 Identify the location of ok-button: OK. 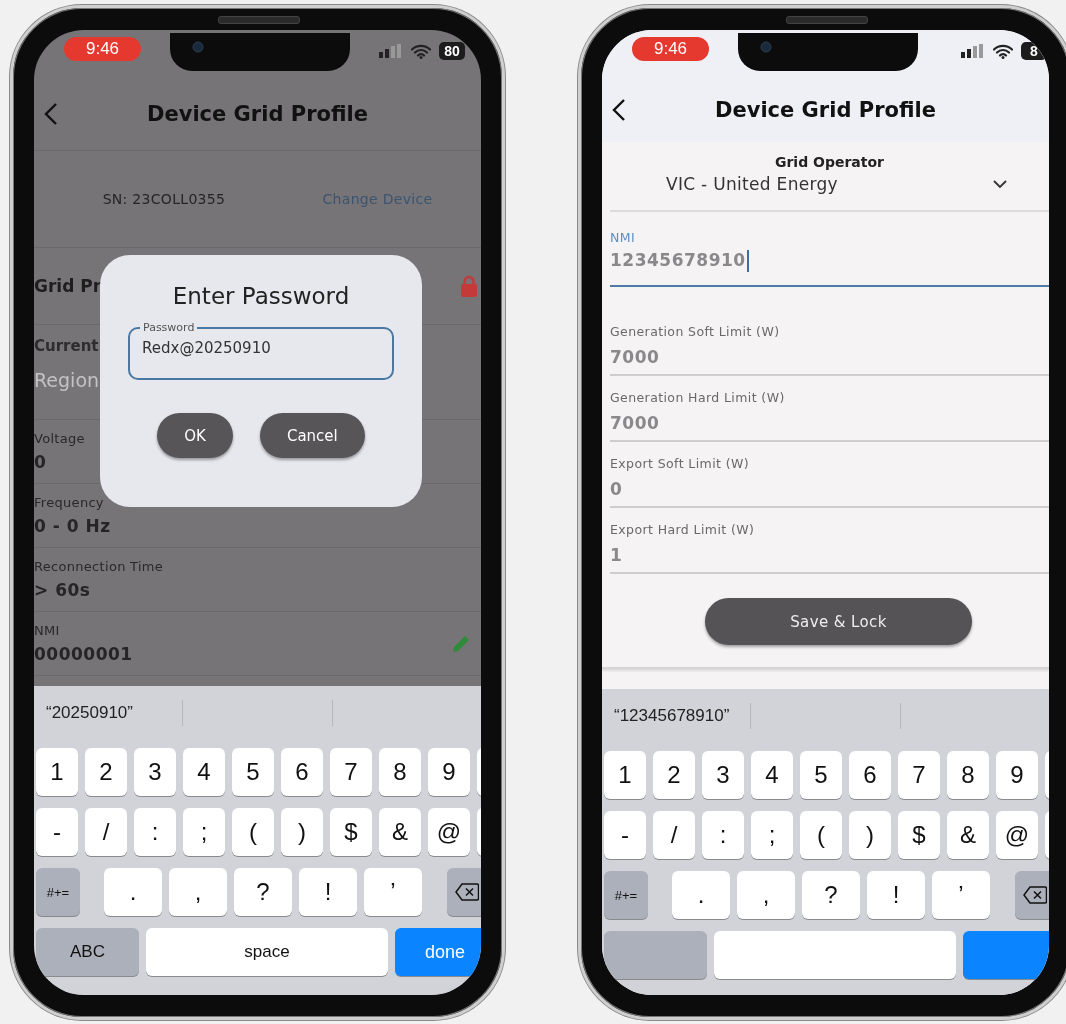
(195, 435).